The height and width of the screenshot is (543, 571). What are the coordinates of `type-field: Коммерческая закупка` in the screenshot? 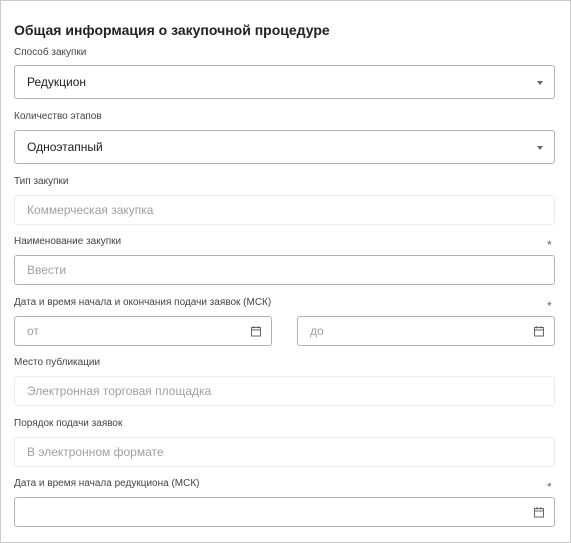 It's located at (284, 210).